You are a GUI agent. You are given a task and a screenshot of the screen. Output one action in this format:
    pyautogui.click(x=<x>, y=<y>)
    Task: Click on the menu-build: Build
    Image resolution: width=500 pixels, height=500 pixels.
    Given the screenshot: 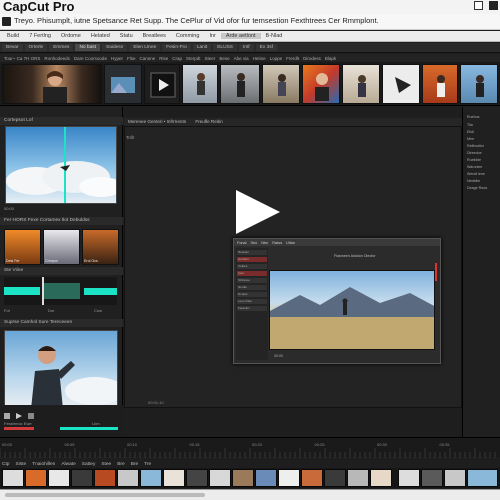 What is the action you would take?
    pyautogui.click(x=13, y=36)
    